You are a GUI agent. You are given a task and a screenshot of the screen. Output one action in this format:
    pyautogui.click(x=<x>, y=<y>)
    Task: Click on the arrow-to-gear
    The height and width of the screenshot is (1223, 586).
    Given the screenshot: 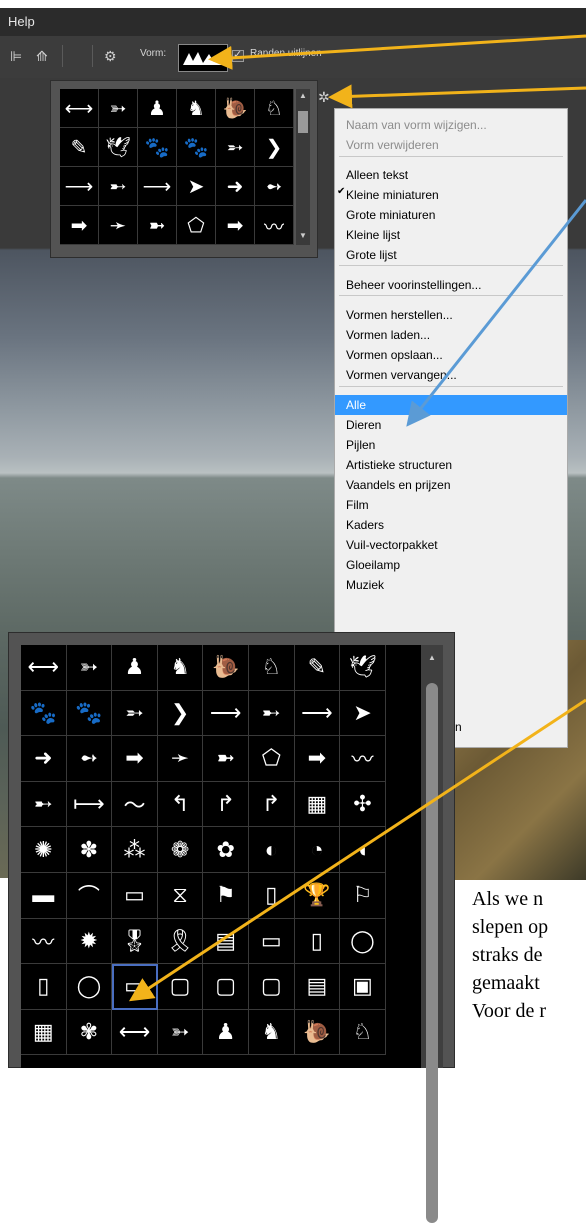 What is the action you would take?
    pyautogui.click(x=457, y=96)
    